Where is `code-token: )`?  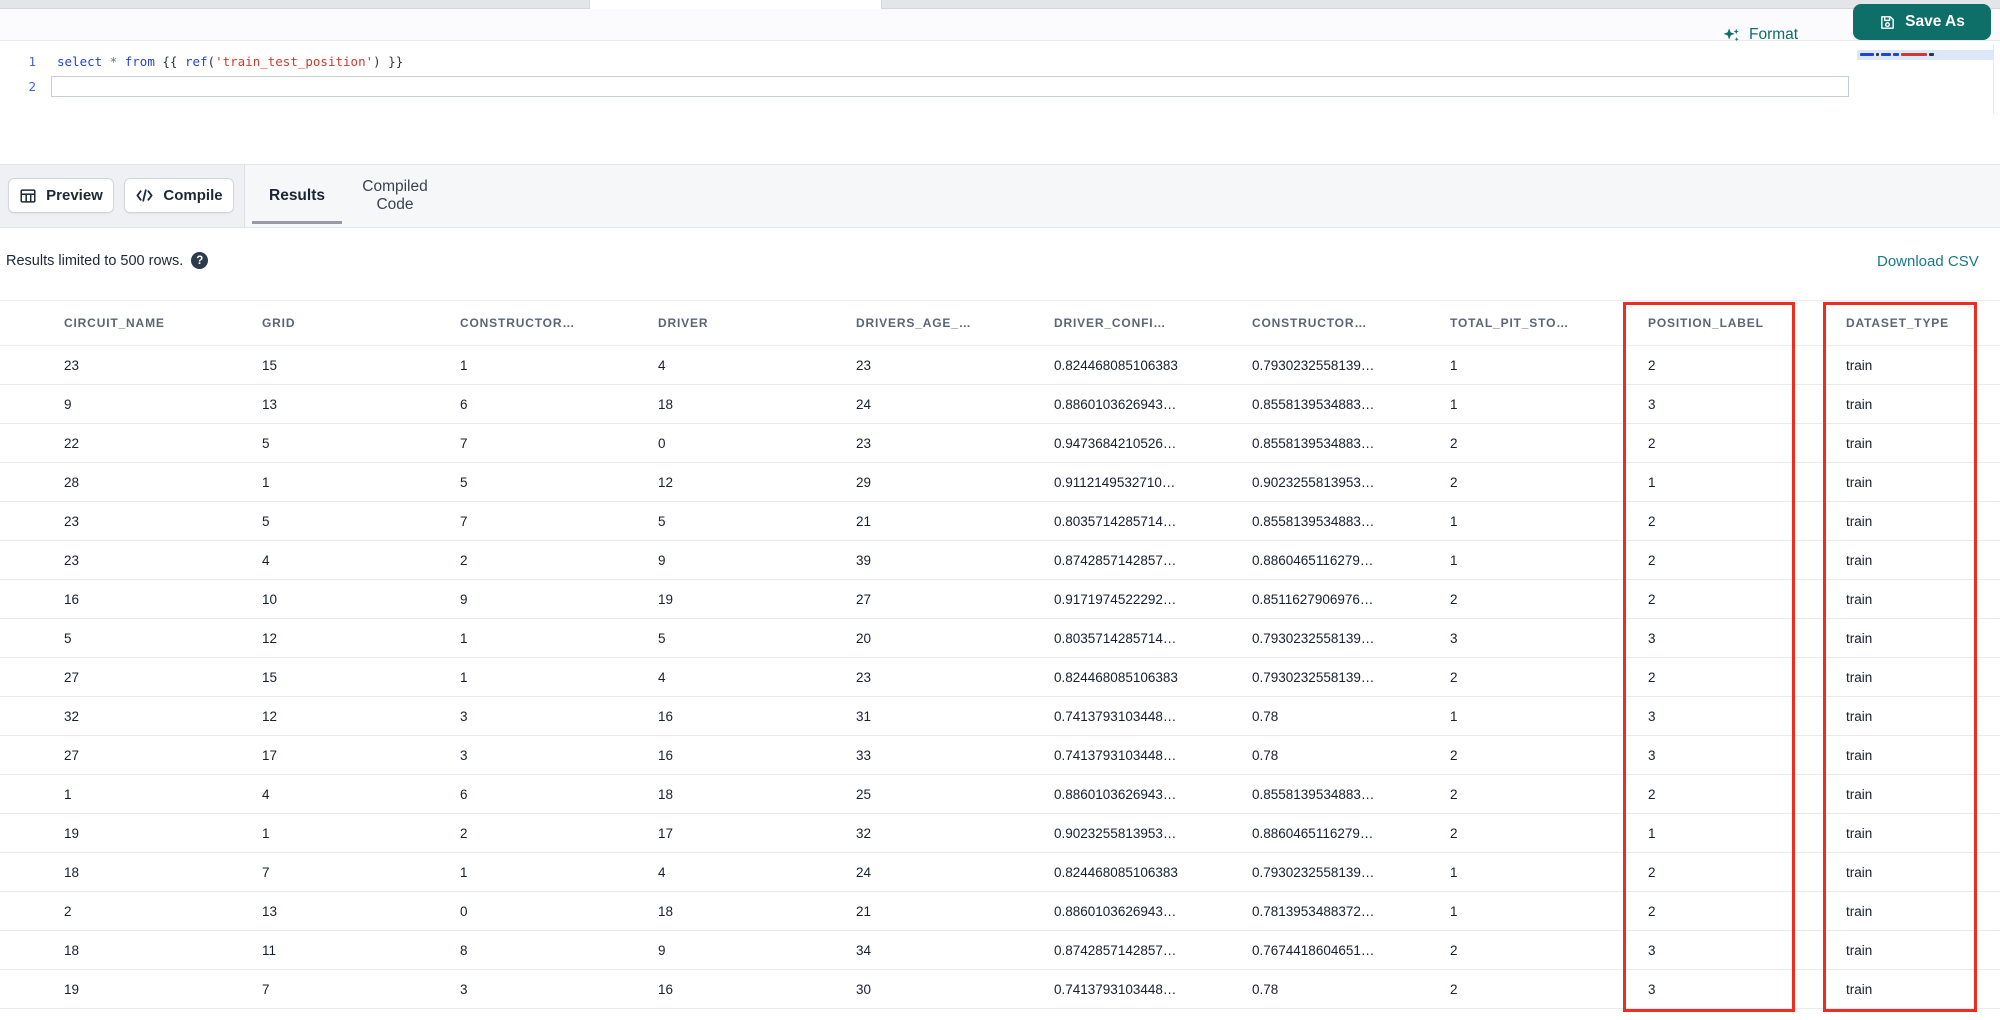 code-token: ) is located at coordinates (377, 61).